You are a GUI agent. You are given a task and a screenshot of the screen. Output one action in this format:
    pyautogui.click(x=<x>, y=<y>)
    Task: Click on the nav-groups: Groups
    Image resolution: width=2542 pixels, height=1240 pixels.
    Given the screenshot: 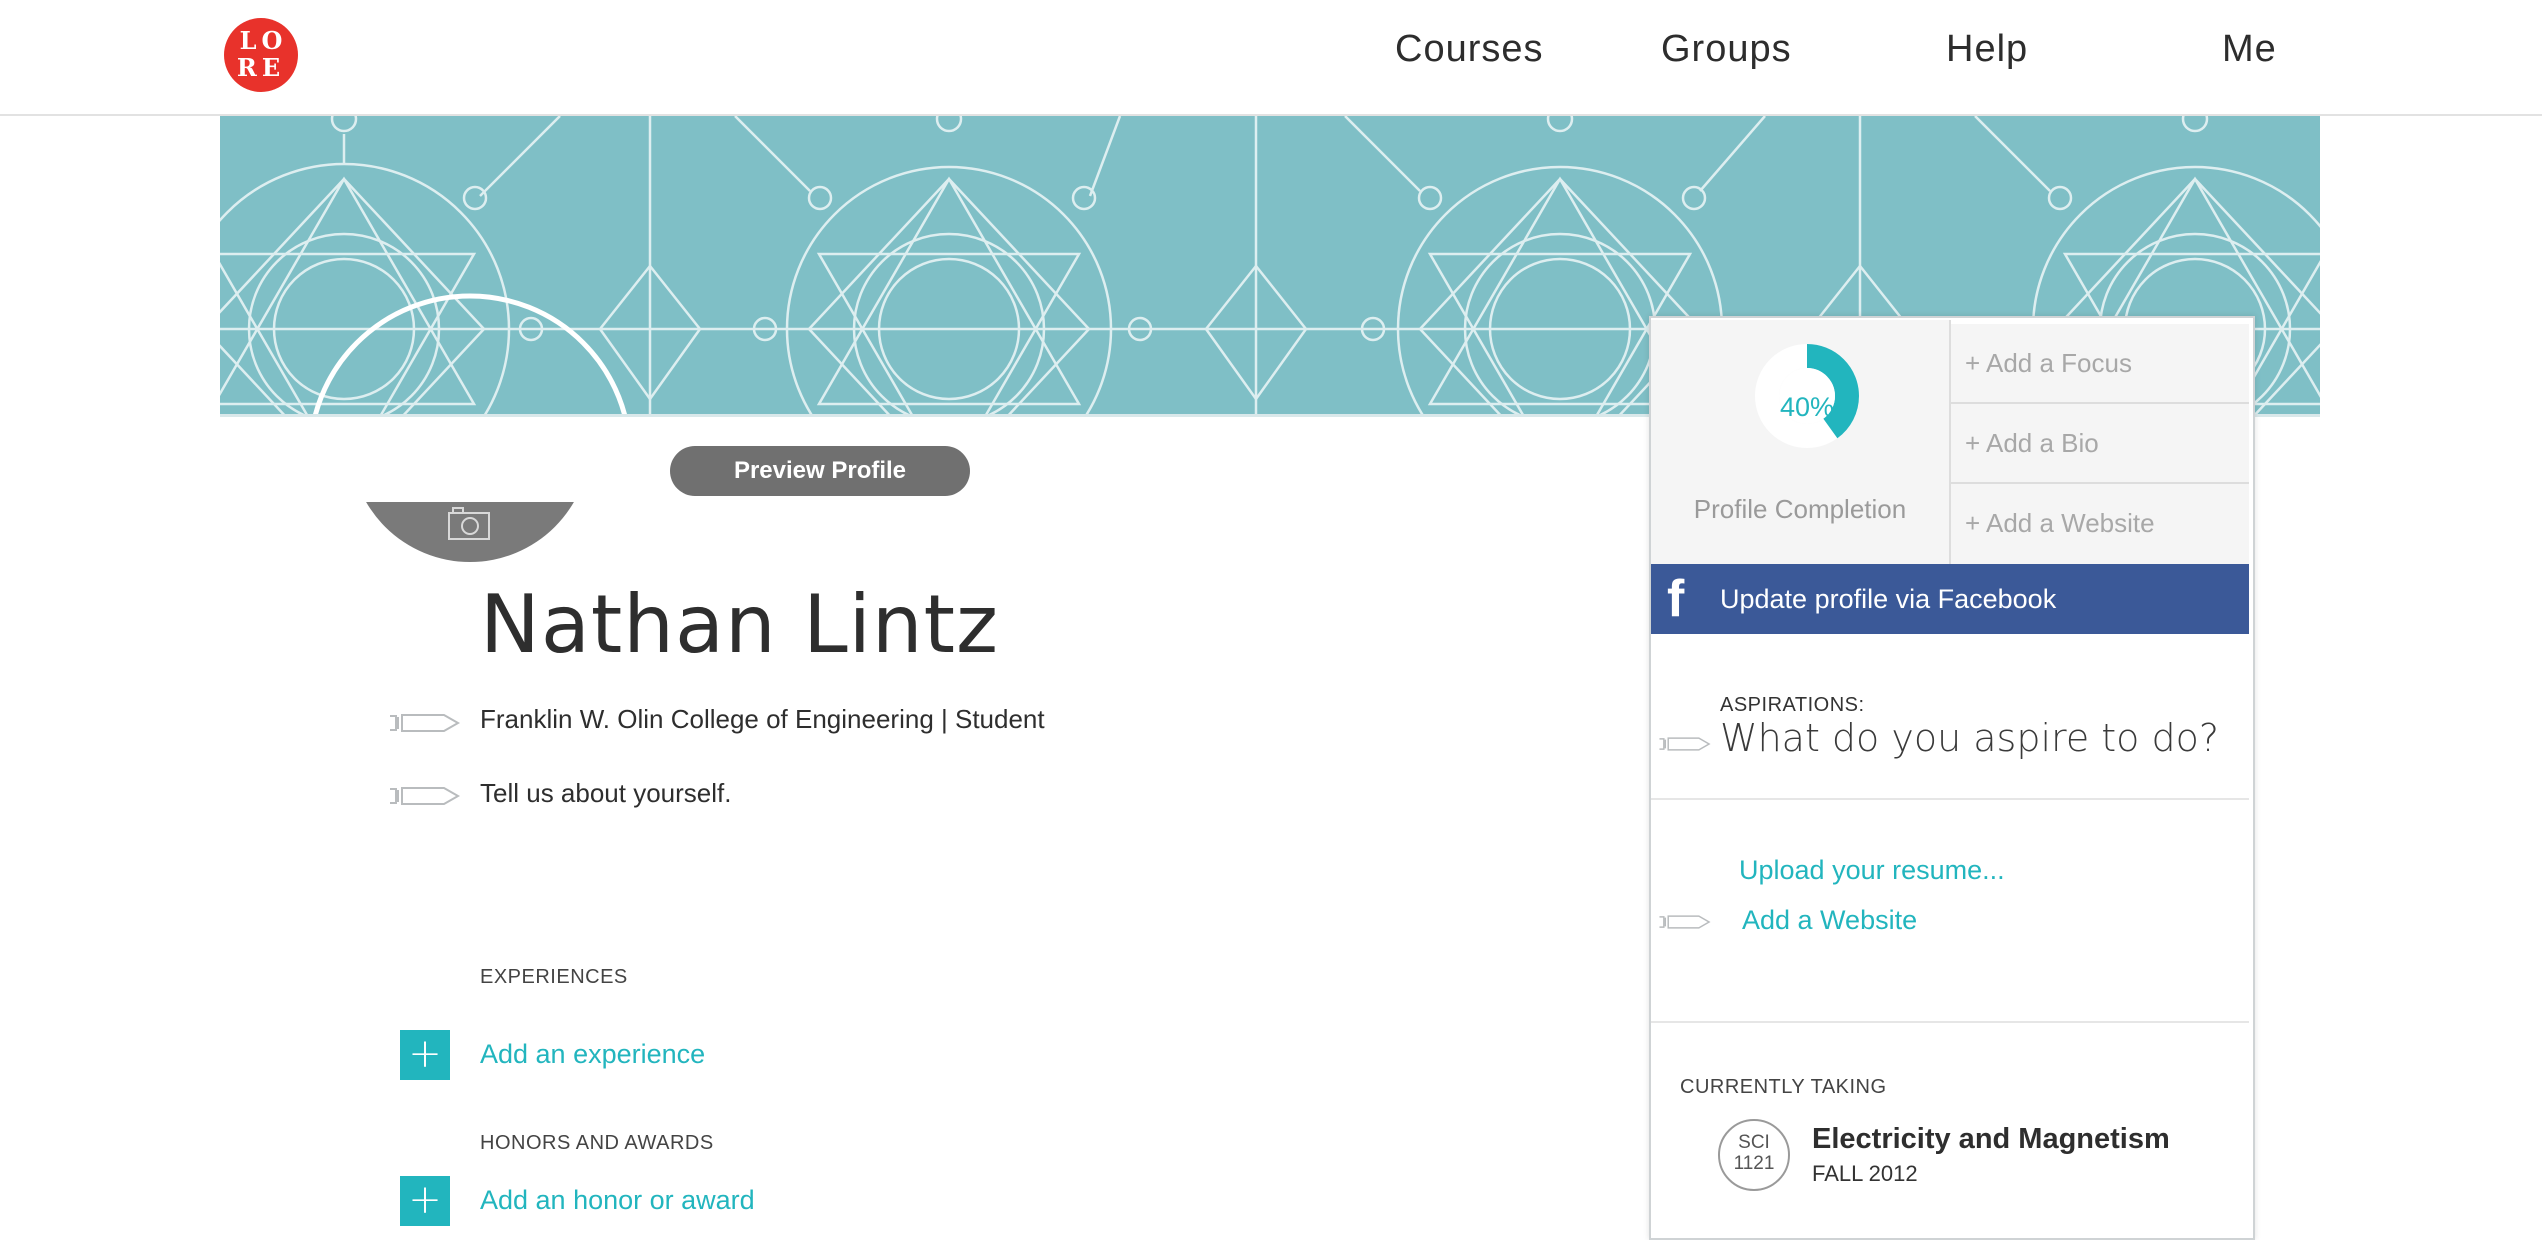 What is the action you would take?
    pyautogui.click(x=1726, y=49)
    